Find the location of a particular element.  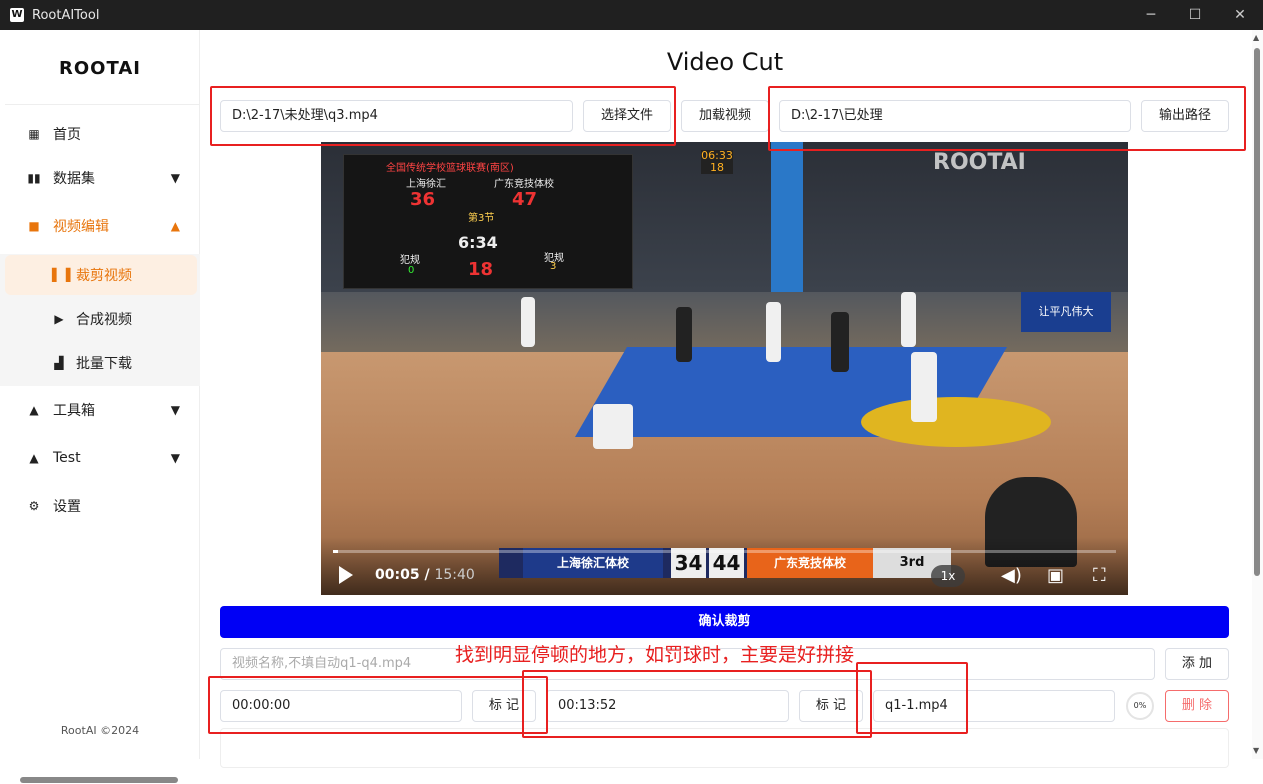

title-bar: W RootAITool ─ ☐ ✕ is located at coordinates (631, 15).